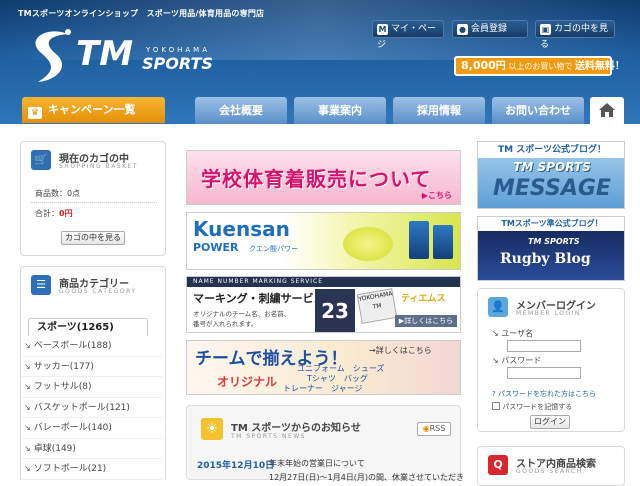  What do you see at coordinates (551, 466) in the screenshot?
I see `search-box: Q ストア内商品検索 GOODS SEARCH` at bounding box center [551, 466].